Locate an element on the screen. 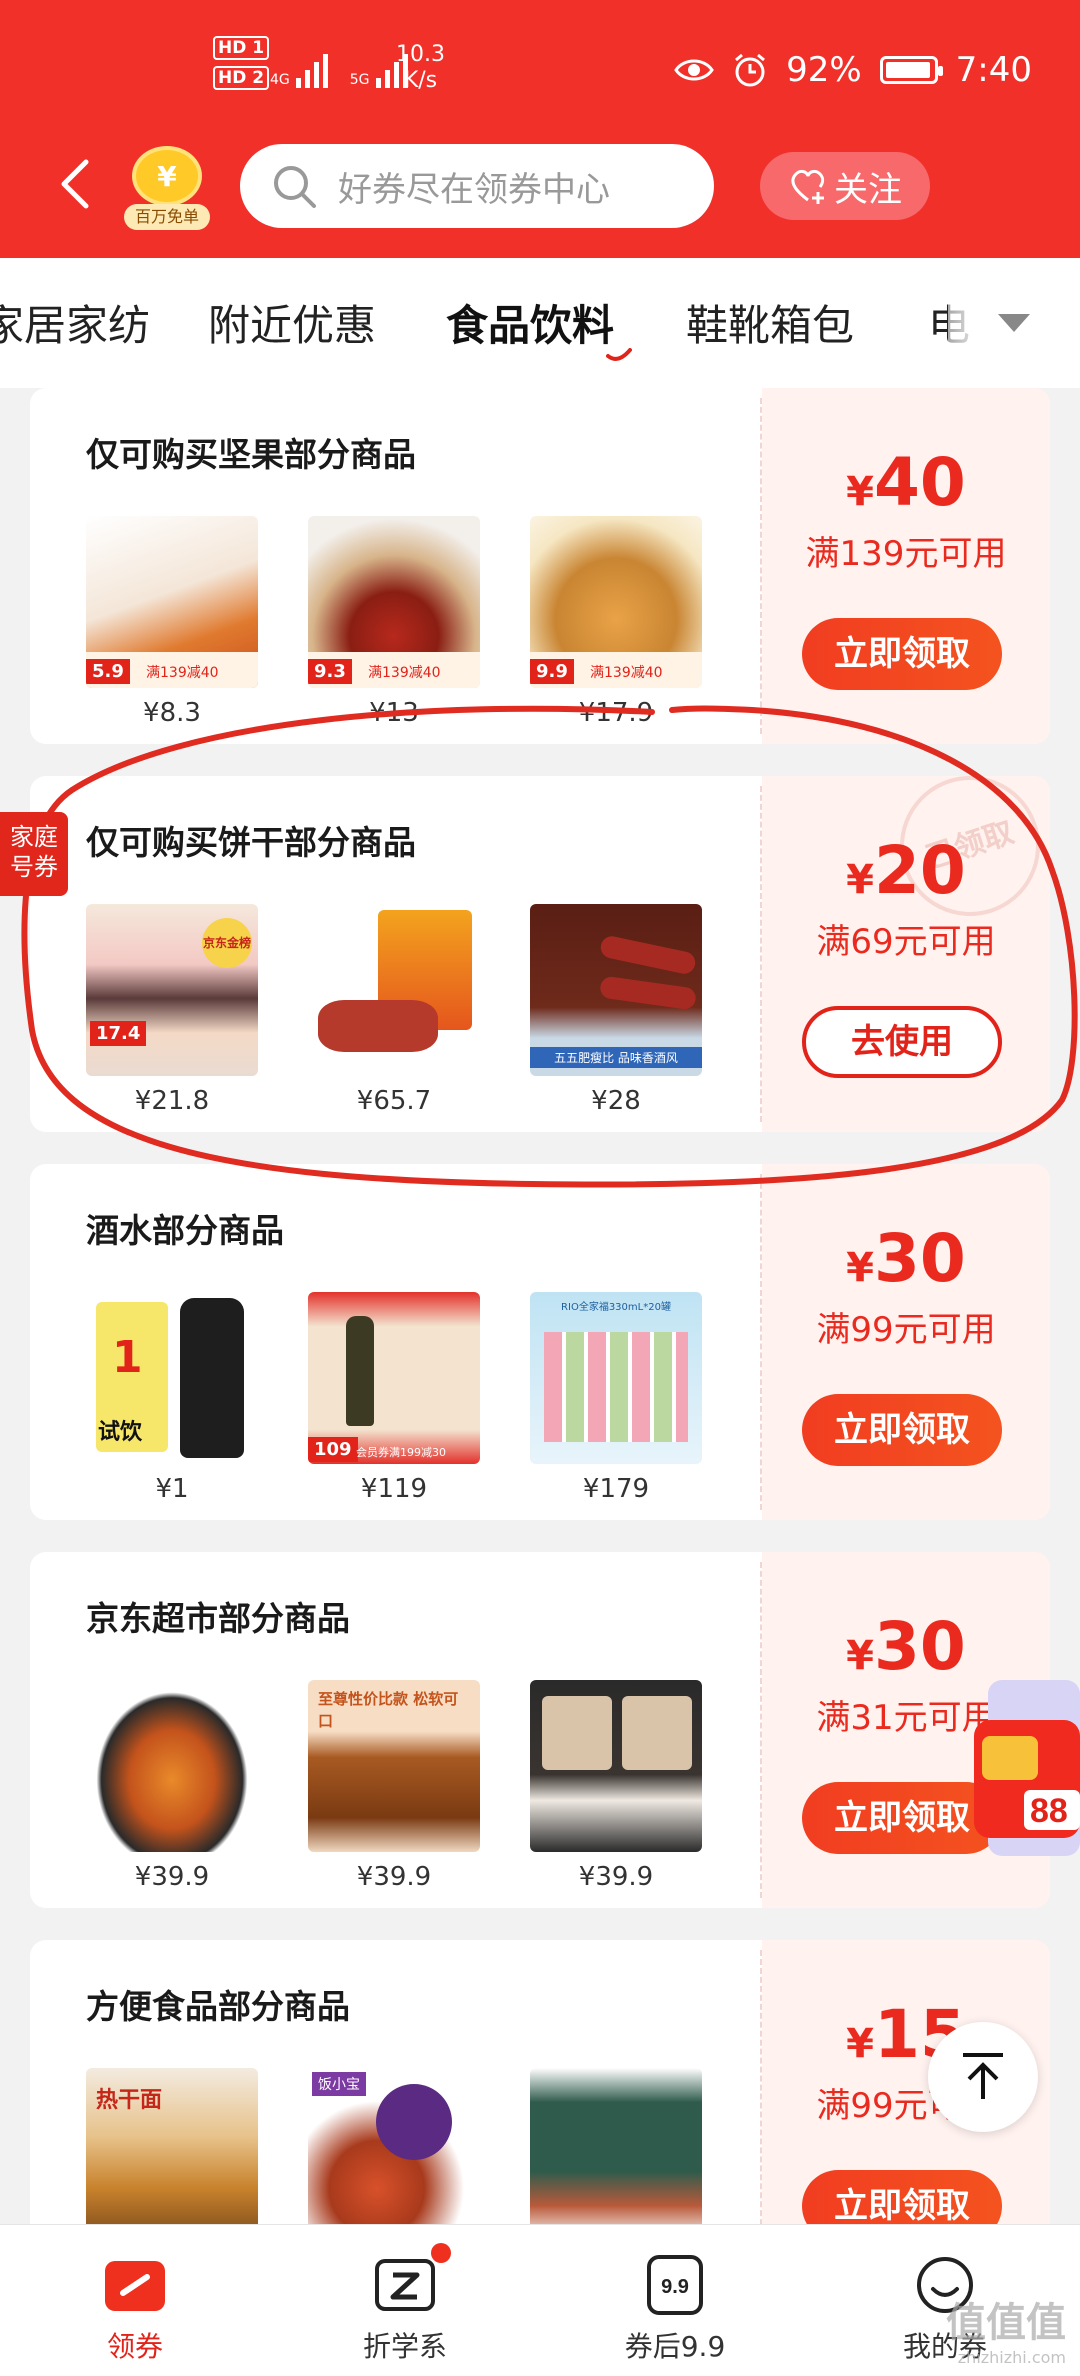 Image resolution: width=1080 pixels, height=2376 pixels. signal-icon: 4G 5G is located at coordinates (339, 66).